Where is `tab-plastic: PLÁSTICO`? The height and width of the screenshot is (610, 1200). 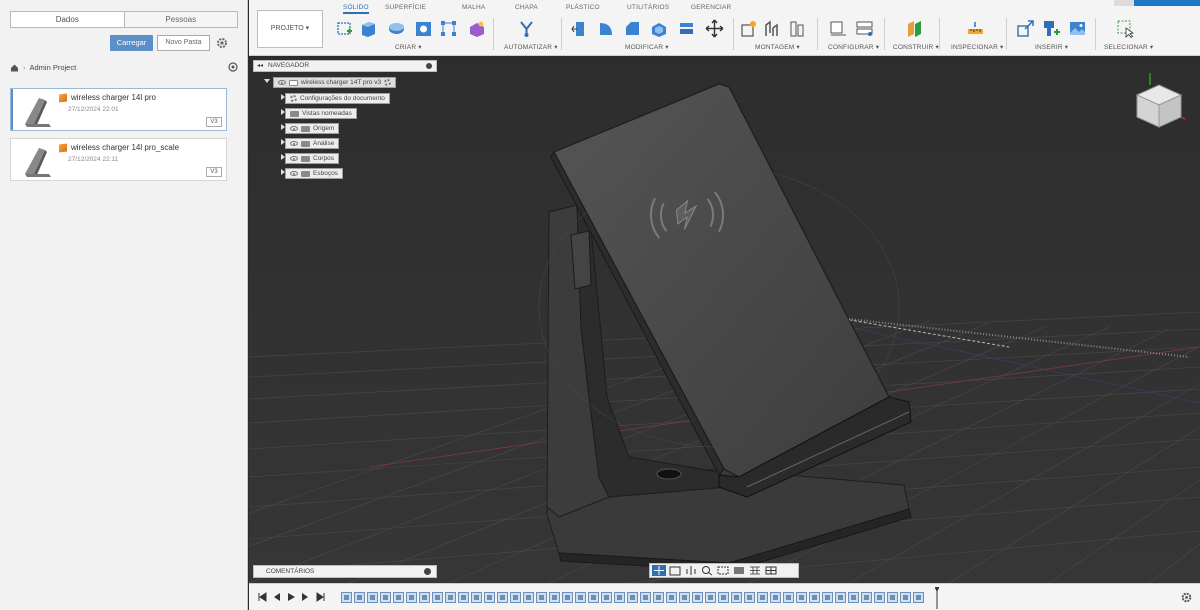 tab-plastic: PLÁSTICO is located at coordinates (583, 7).